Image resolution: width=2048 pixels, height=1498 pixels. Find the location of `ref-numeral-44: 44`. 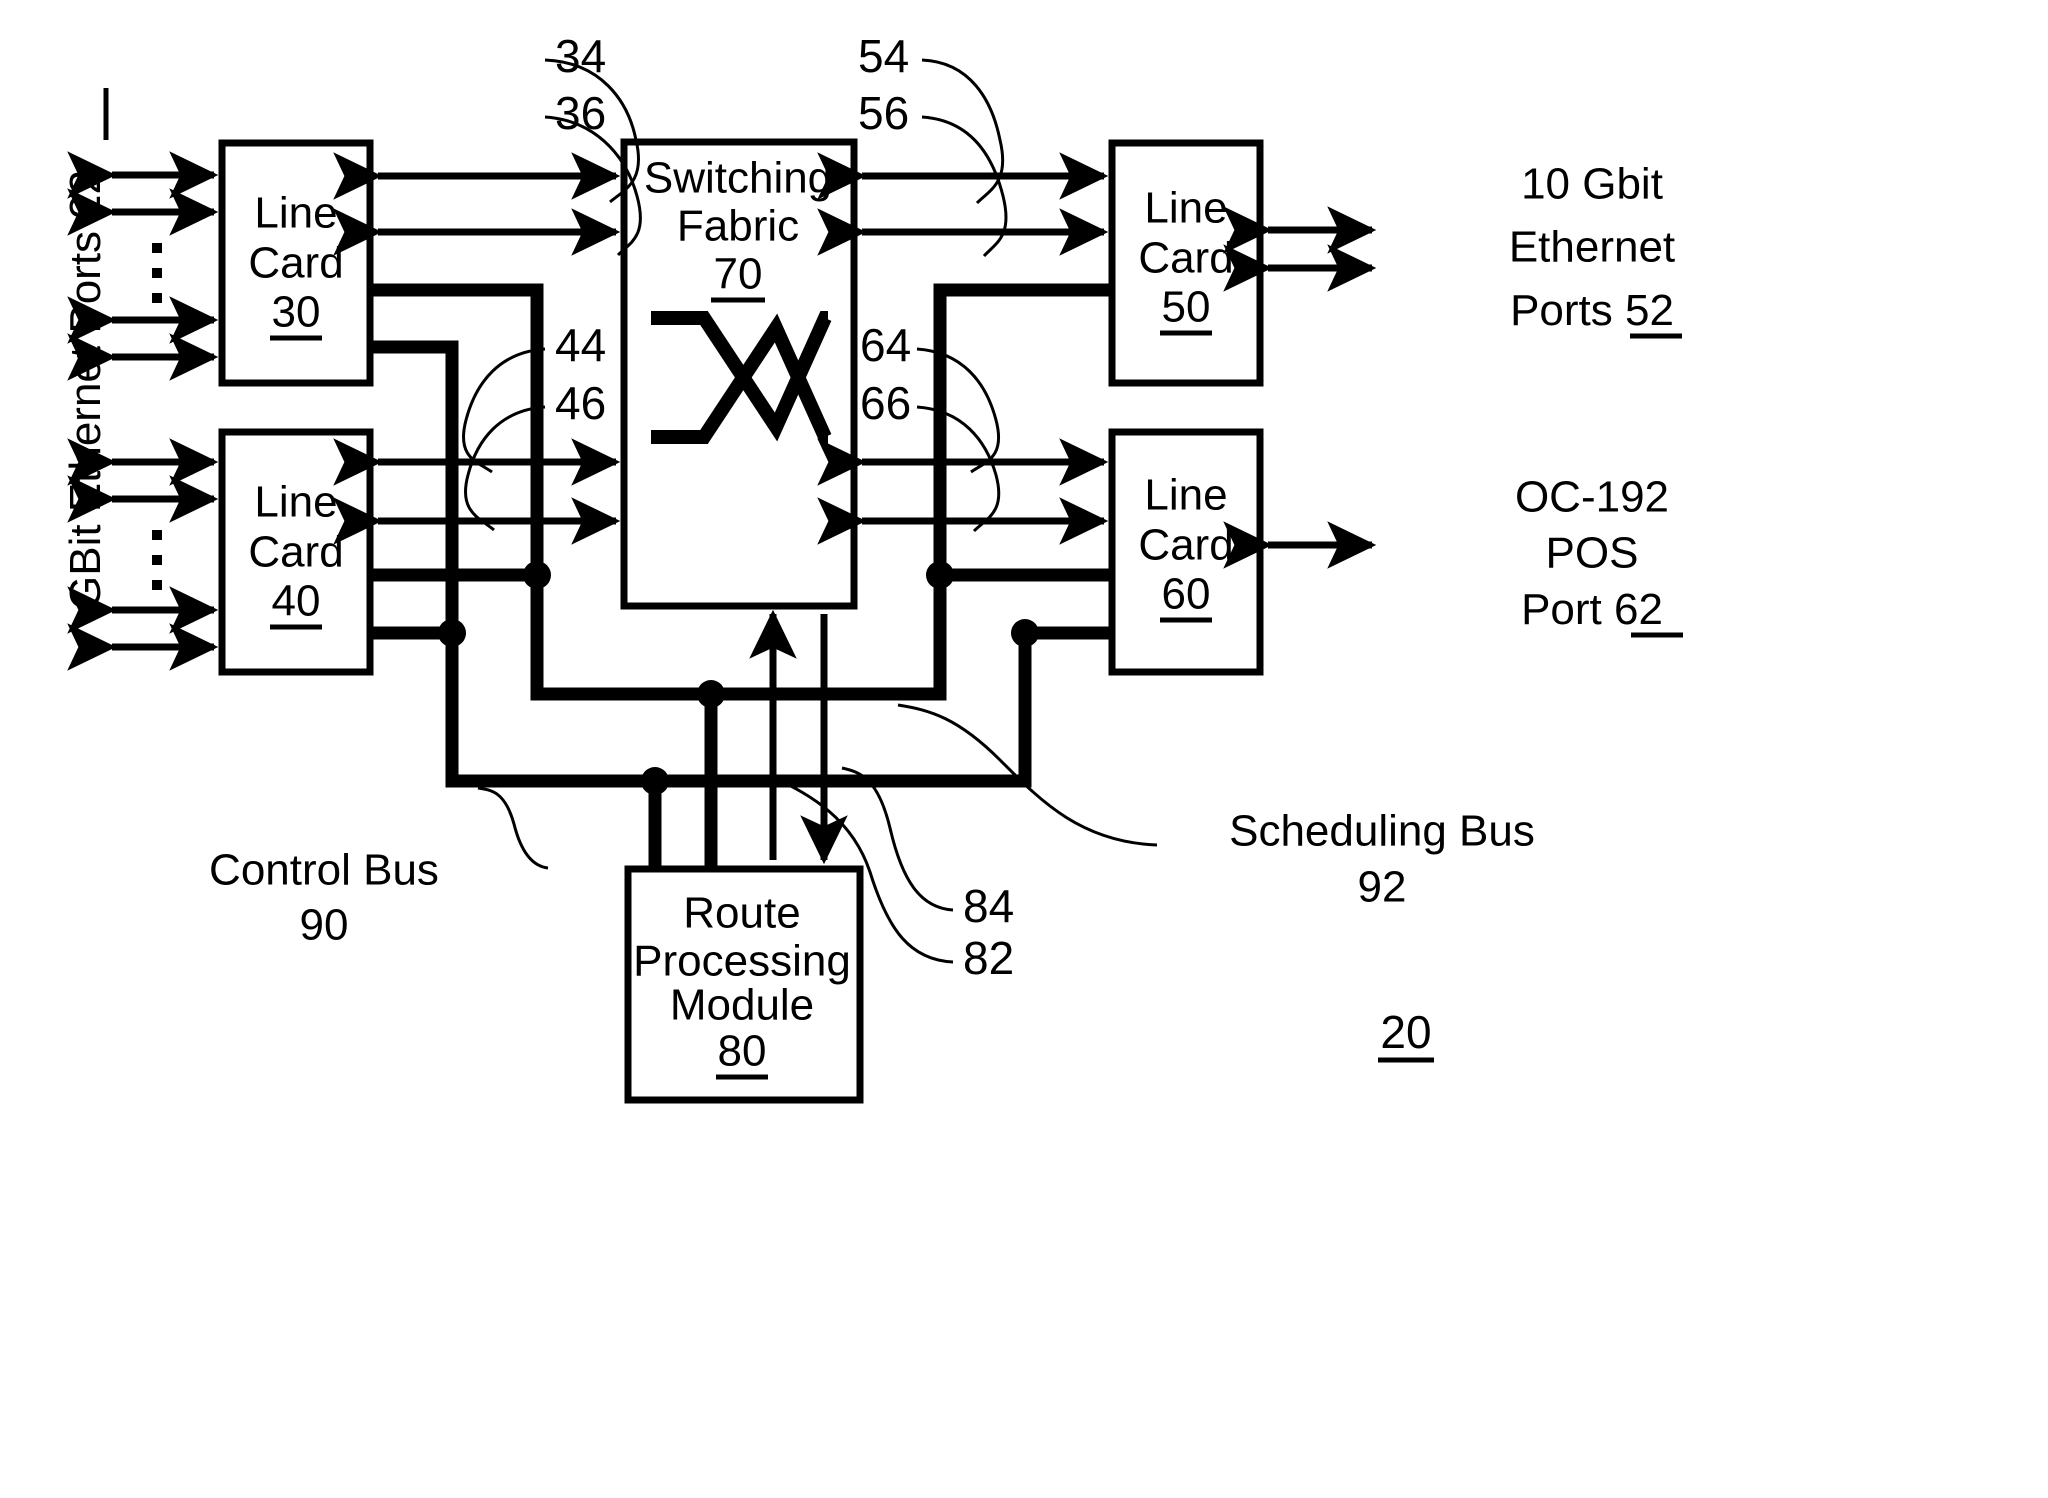

ref-numeral-44: 44 is located at coordinates (580, 345).